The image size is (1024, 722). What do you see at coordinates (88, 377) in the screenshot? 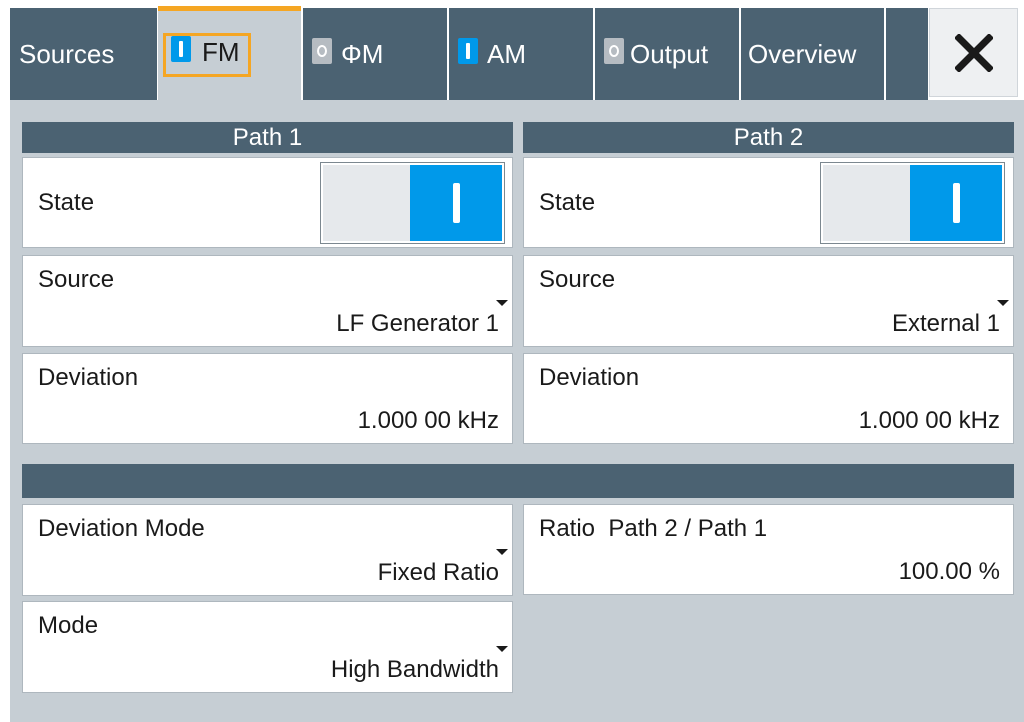
I see `path1-deviation-label: Deviation` at bounding box center [88, 377].